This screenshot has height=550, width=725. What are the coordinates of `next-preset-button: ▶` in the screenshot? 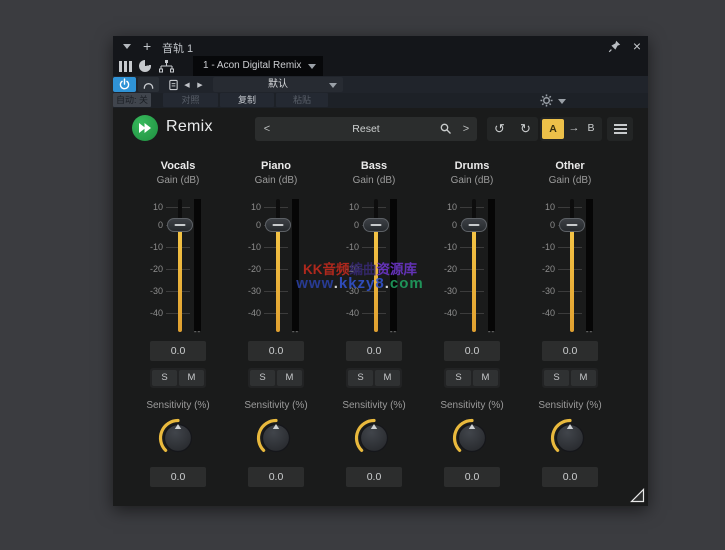 It's located at (200, 84).